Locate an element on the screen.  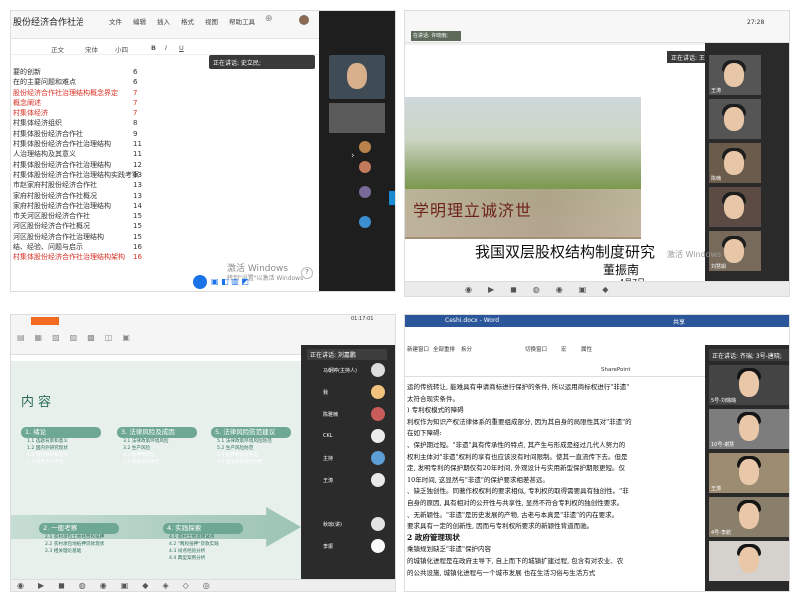
toc-entry: 村集体股份经济合作社 9 is located at coordinates (161, 134).